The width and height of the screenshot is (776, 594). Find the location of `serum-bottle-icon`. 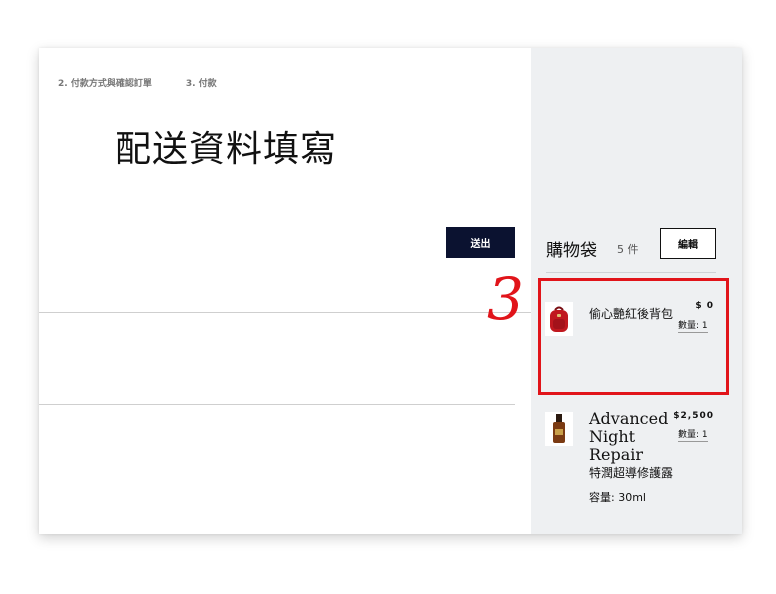

serum-bottle-icon is located at coordinates (559, 429).